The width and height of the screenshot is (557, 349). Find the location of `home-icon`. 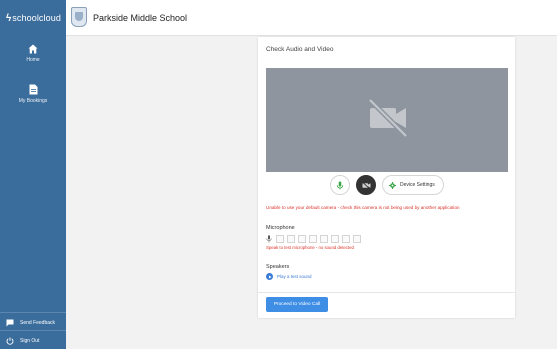

home-icon is located at coordinates (33, 49).